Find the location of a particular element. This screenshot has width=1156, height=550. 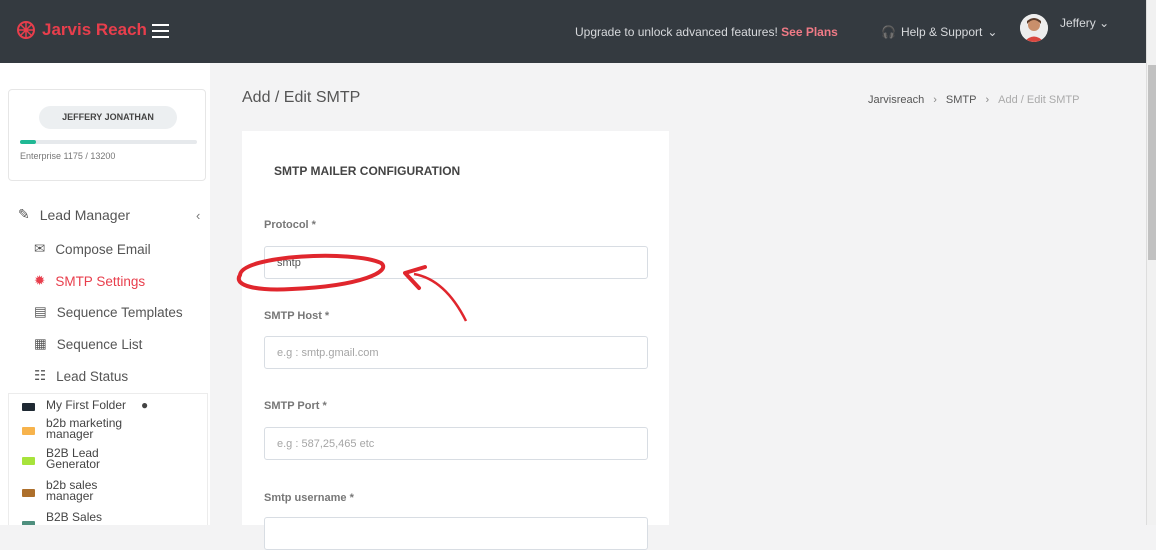

sidebar-item-label: Sequence List is located at coordinates (99, 344).